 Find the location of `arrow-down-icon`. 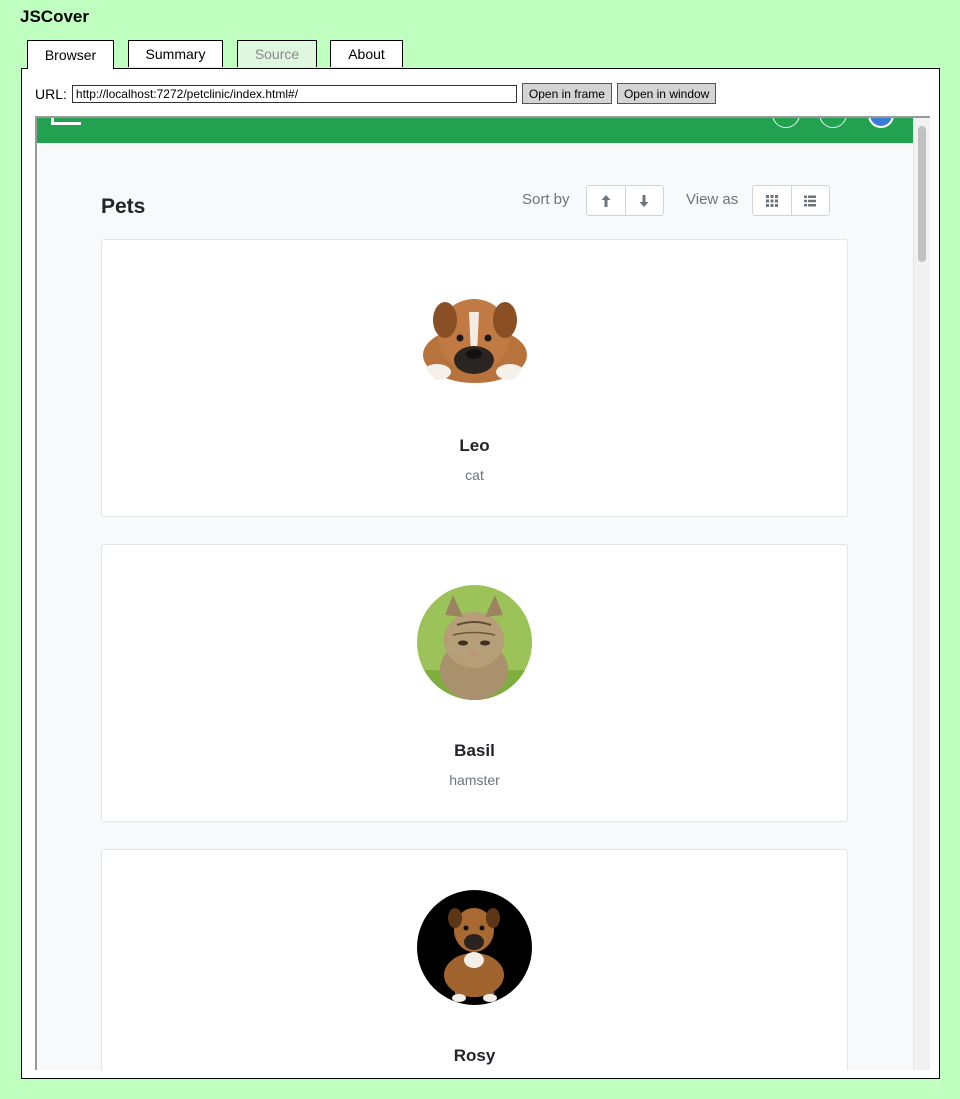

arrow-down-icon is located at coordinates (644, 200).